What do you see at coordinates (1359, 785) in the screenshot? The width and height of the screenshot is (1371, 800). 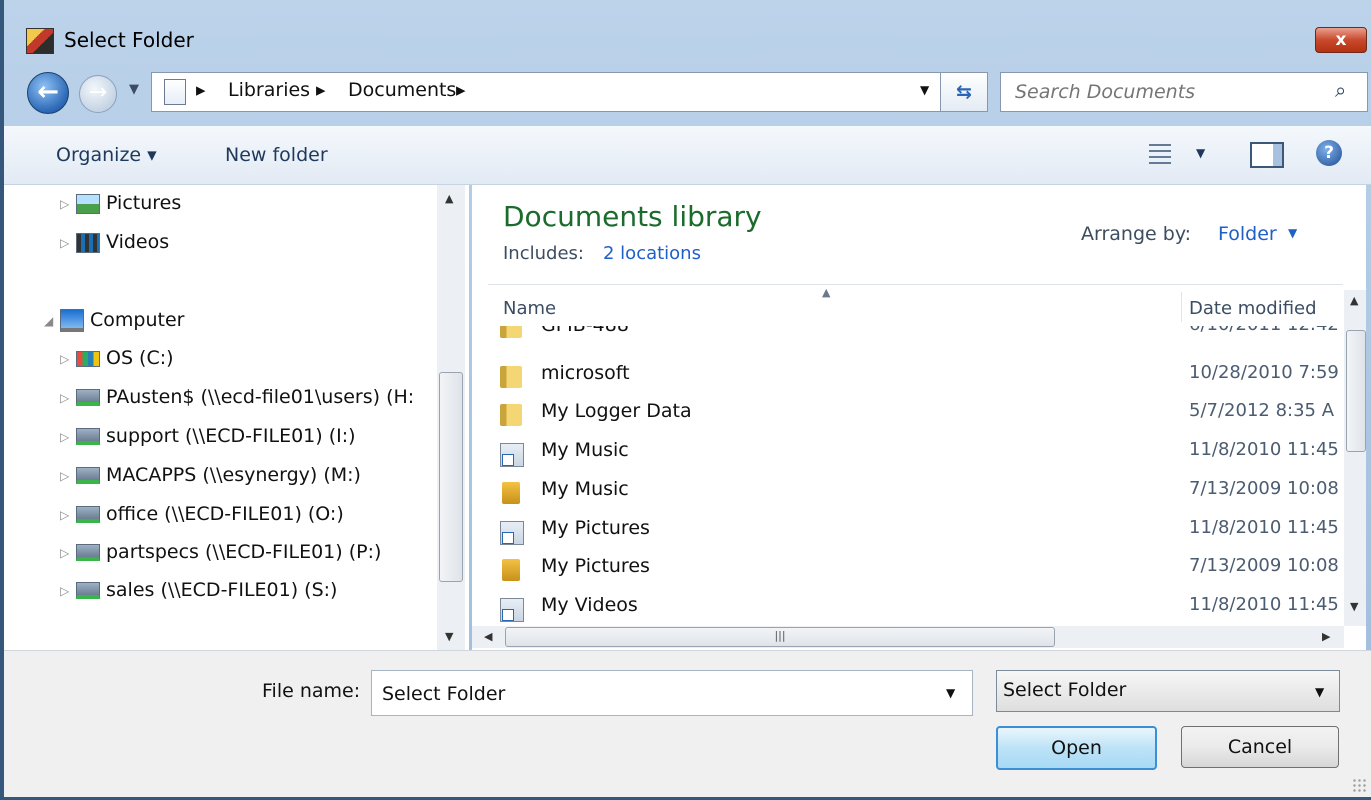 I see `resize-grip-icon` at bounding box center [1359, 785].